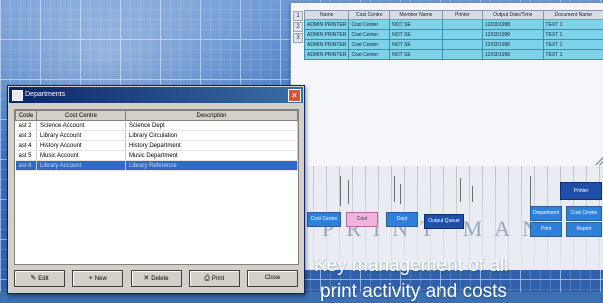  I want to click on print-label: Print, so click(218, 279).